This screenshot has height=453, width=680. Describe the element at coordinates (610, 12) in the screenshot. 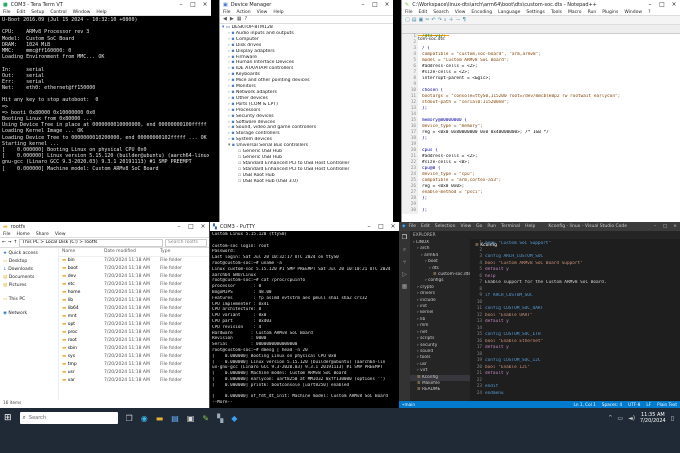

I see `menu-item-plugins: Plugins` at that location.